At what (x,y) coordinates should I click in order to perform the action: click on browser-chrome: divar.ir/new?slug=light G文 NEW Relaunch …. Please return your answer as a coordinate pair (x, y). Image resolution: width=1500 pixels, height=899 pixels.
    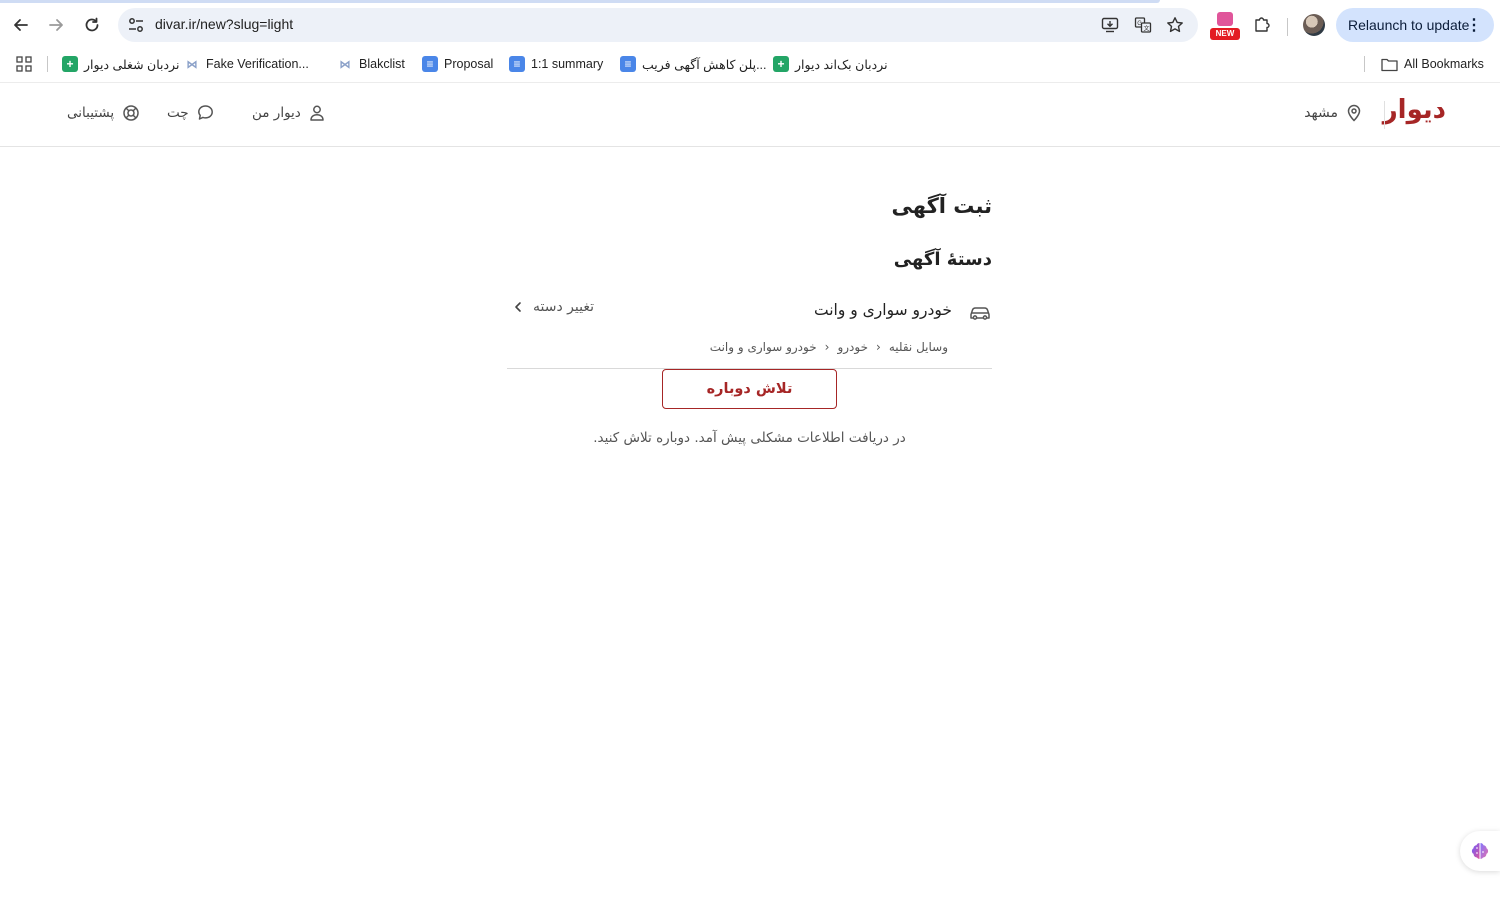
    Looking at the image, I should click on (750, 41).